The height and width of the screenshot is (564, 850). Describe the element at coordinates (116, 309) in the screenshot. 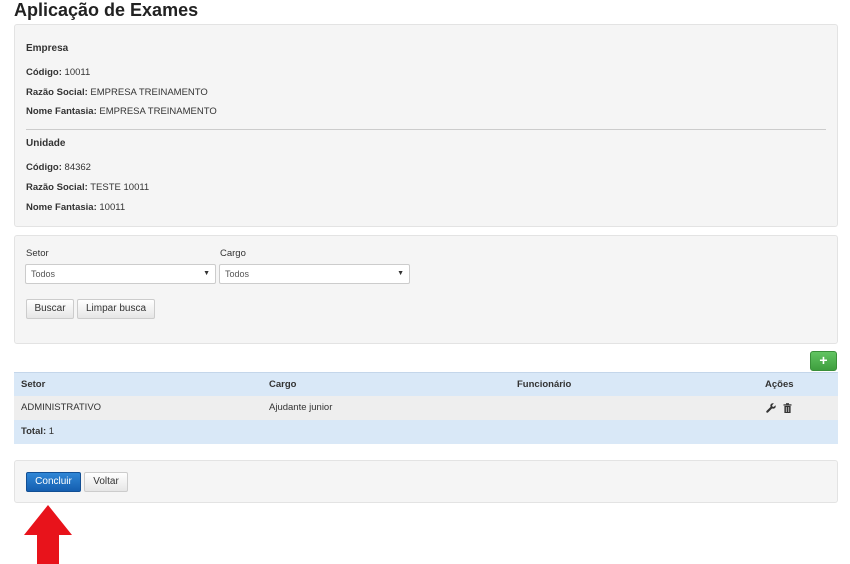

I see `limpar-busca-button: Limpar busca` at that location.